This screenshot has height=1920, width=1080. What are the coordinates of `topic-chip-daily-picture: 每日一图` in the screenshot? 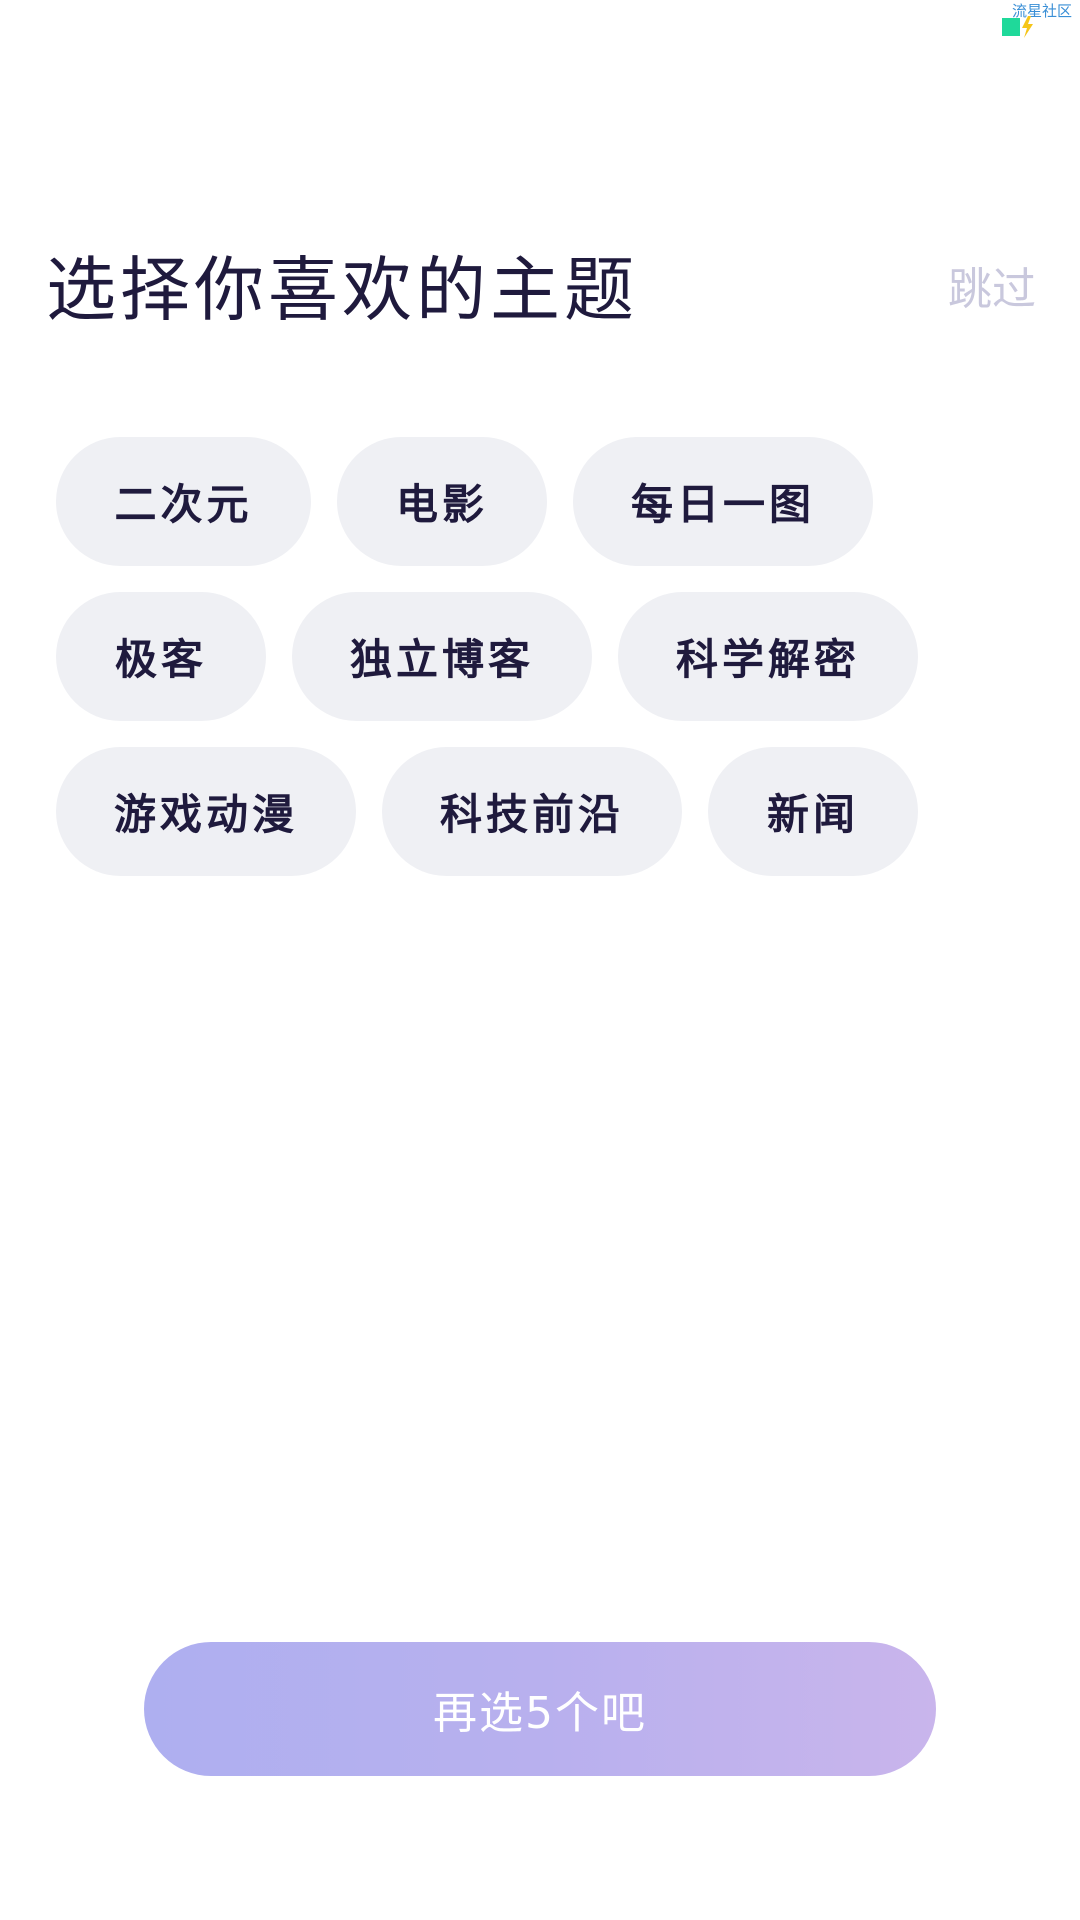 It's located at (723, 501).